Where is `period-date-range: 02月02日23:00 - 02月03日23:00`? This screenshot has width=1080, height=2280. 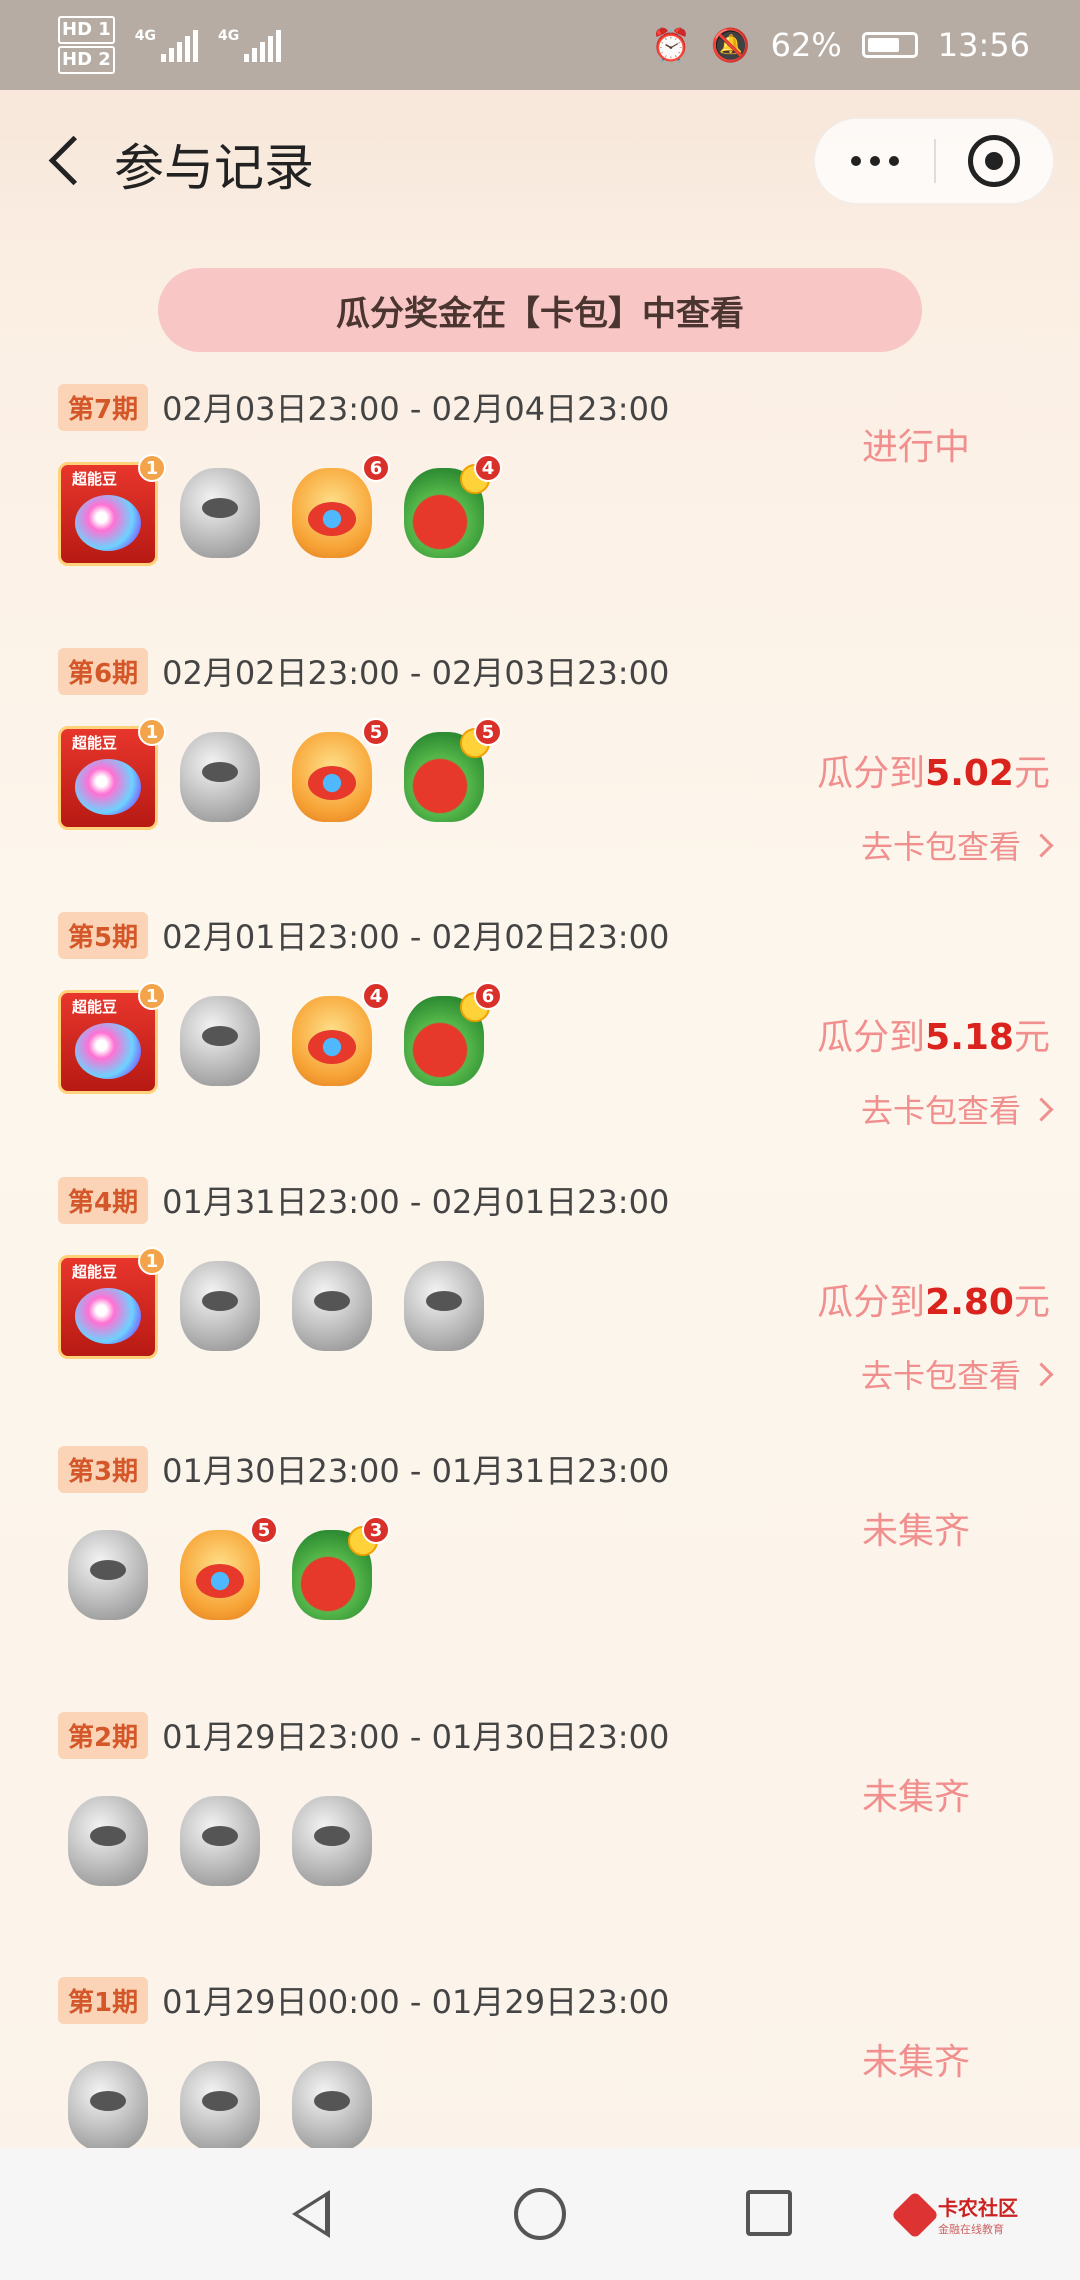 period-date-range: 02月02日23:00 - 02月03日23:00 is located at coordinates (416, 673).